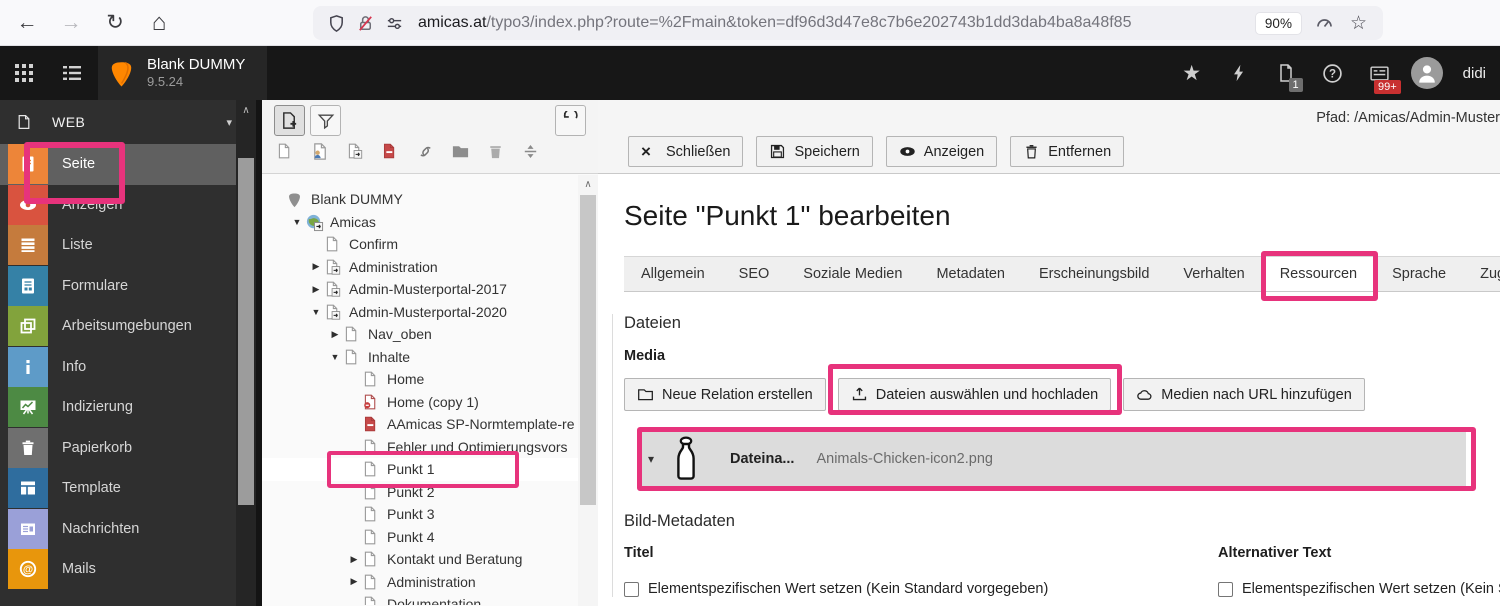 The image size is (1500, 606). I want to click on tree-node-blank-dummy: Blank DUMMY, so click(430, 199).